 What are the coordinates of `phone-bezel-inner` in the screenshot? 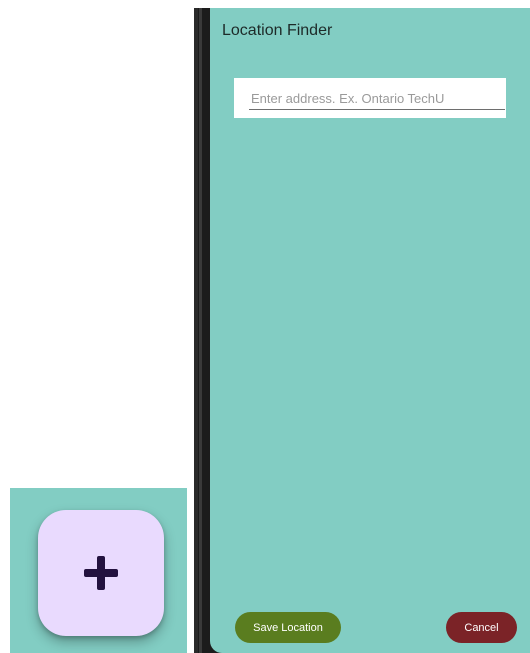 It's located at (200, 330).